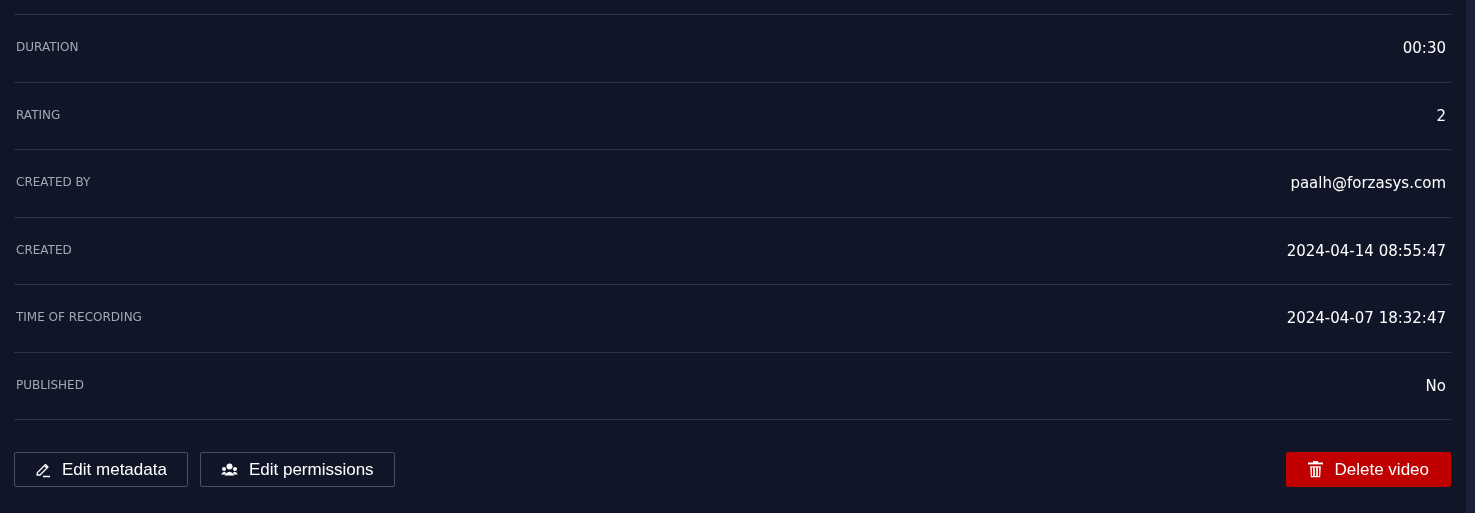 Image resolution: width=1475 pixels, height=513 pixels. I want to click on field-value: paalh@forzasys.com, so click(1368, 183).